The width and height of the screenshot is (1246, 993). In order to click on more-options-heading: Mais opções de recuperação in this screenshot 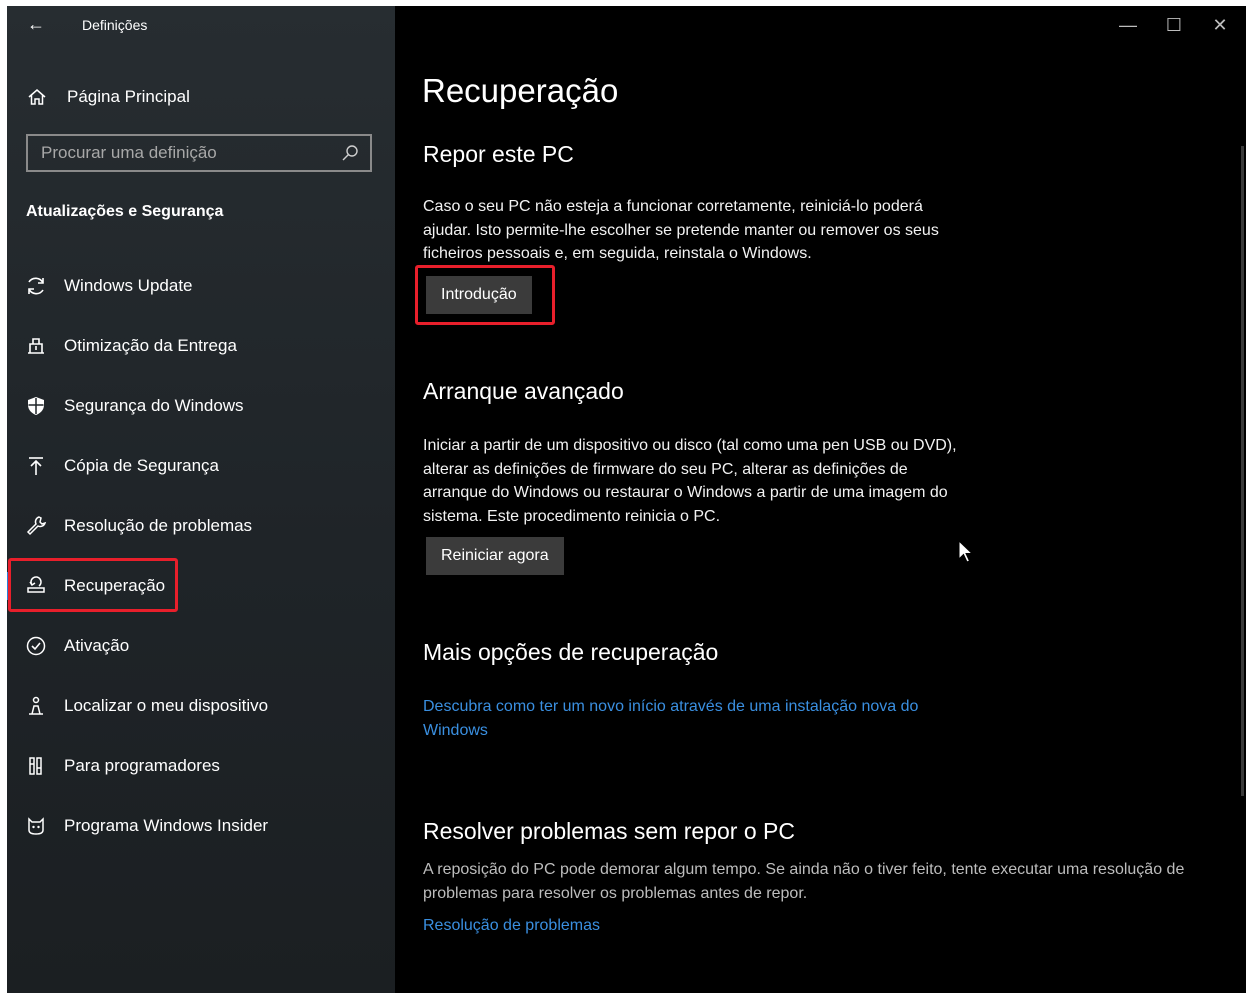, I will do `click(571, 652)`.